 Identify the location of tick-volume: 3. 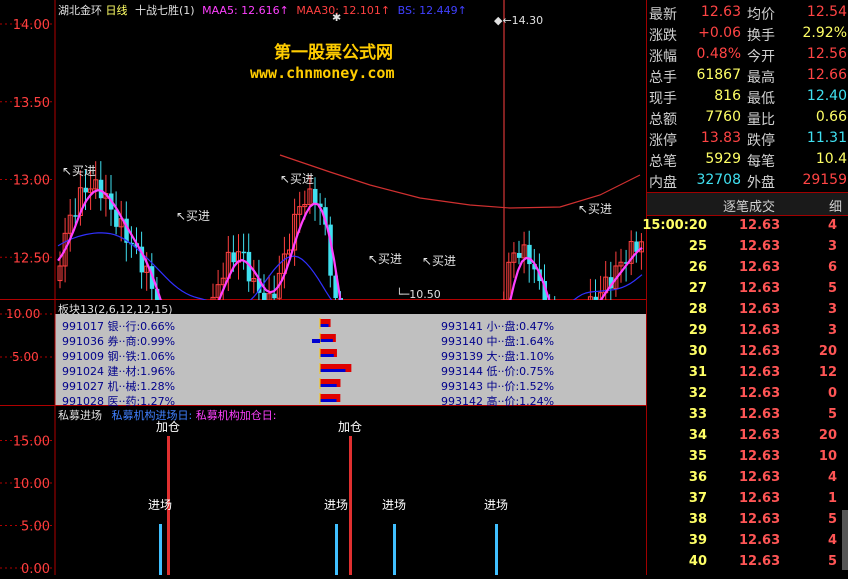
(832, 309).